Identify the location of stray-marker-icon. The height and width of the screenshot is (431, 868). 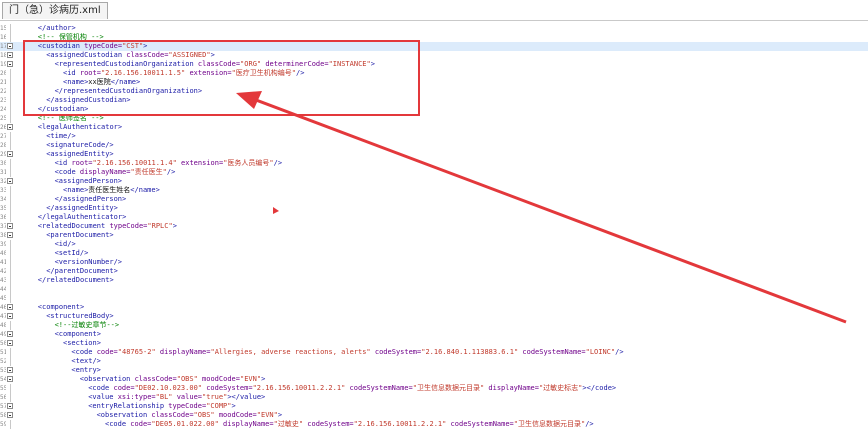
(276, 210).